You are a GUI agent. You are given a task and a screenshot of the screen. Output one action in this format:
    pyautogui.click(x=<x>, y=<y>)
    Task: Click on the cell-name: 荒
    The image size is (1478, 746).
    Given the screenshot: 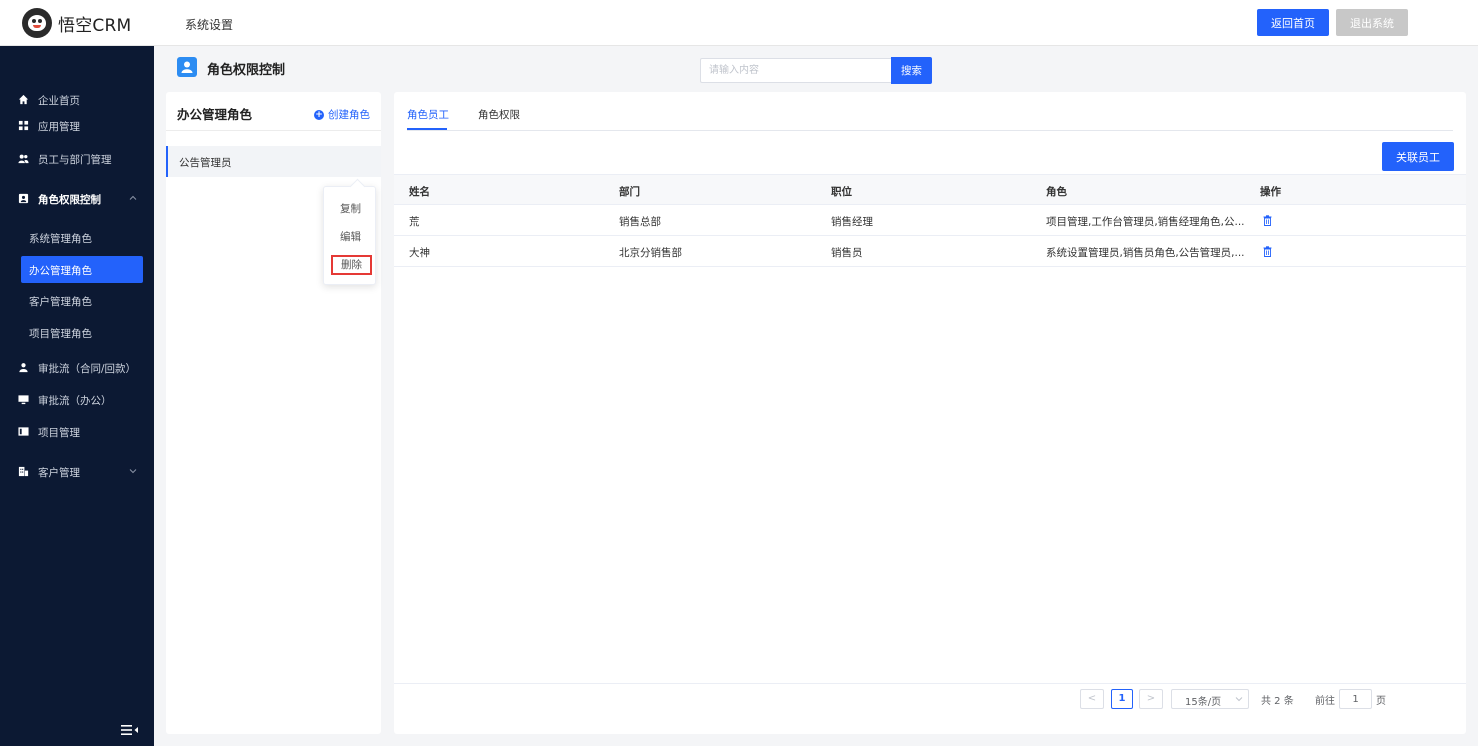 What is the action you would take?
    pyautogui.click(x=414, y=222)
    